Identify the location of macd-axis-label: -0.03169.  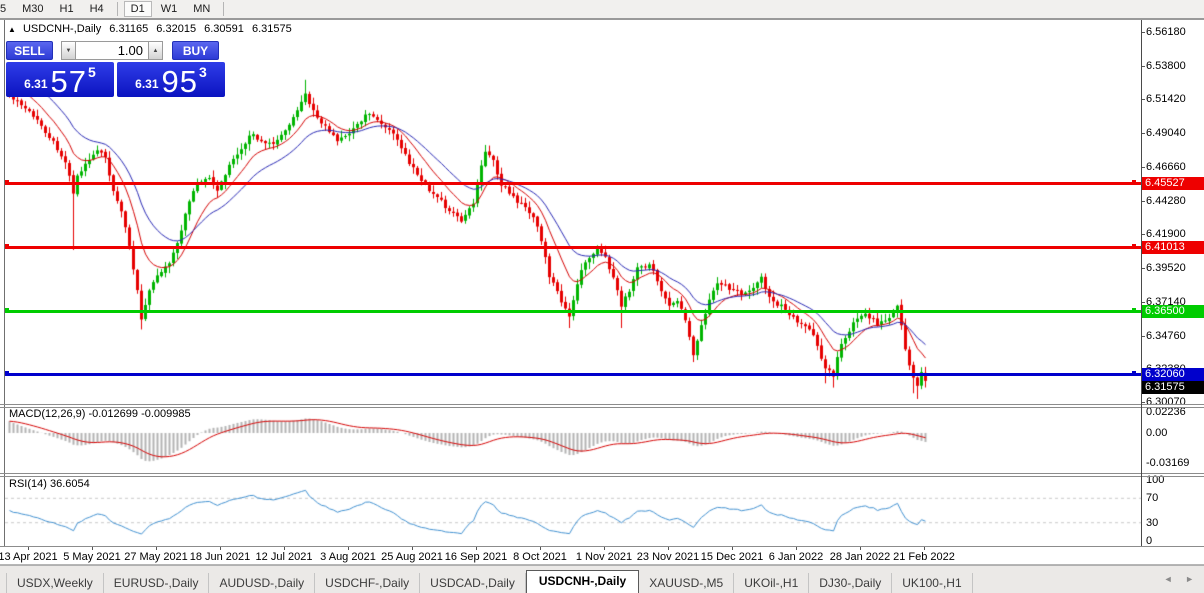
(1168, 463).